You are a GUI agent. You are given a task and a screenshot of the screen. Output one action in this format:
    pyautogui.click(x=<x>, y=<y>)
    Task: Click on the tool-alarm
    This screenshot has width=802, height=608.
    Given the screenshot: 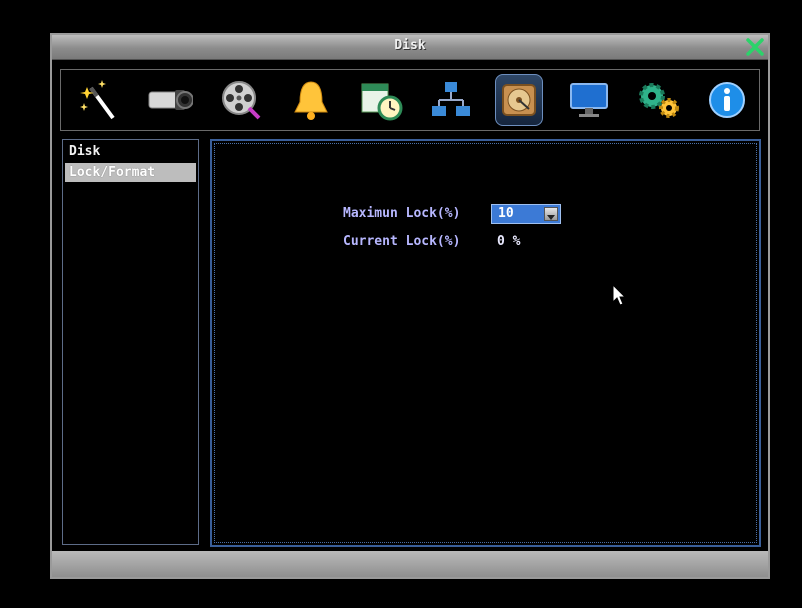 What is the action you would take?
    pyautogui.click(x=311, y=100)
    